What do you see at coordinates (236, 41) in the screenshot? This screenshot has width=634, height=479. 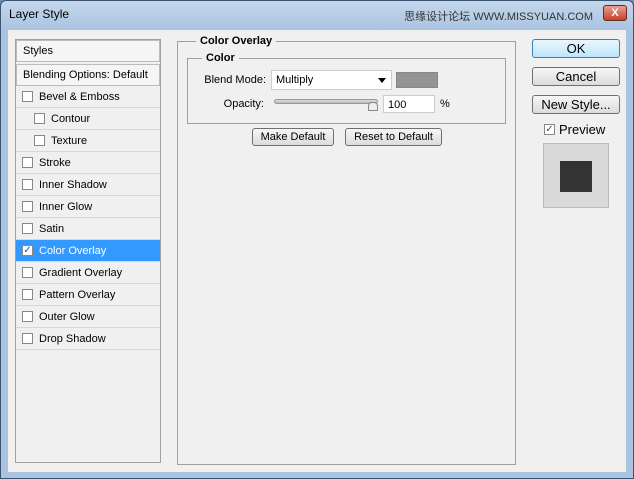 I see `panel-title: Color Overlay` at bounding box center [236, 41].